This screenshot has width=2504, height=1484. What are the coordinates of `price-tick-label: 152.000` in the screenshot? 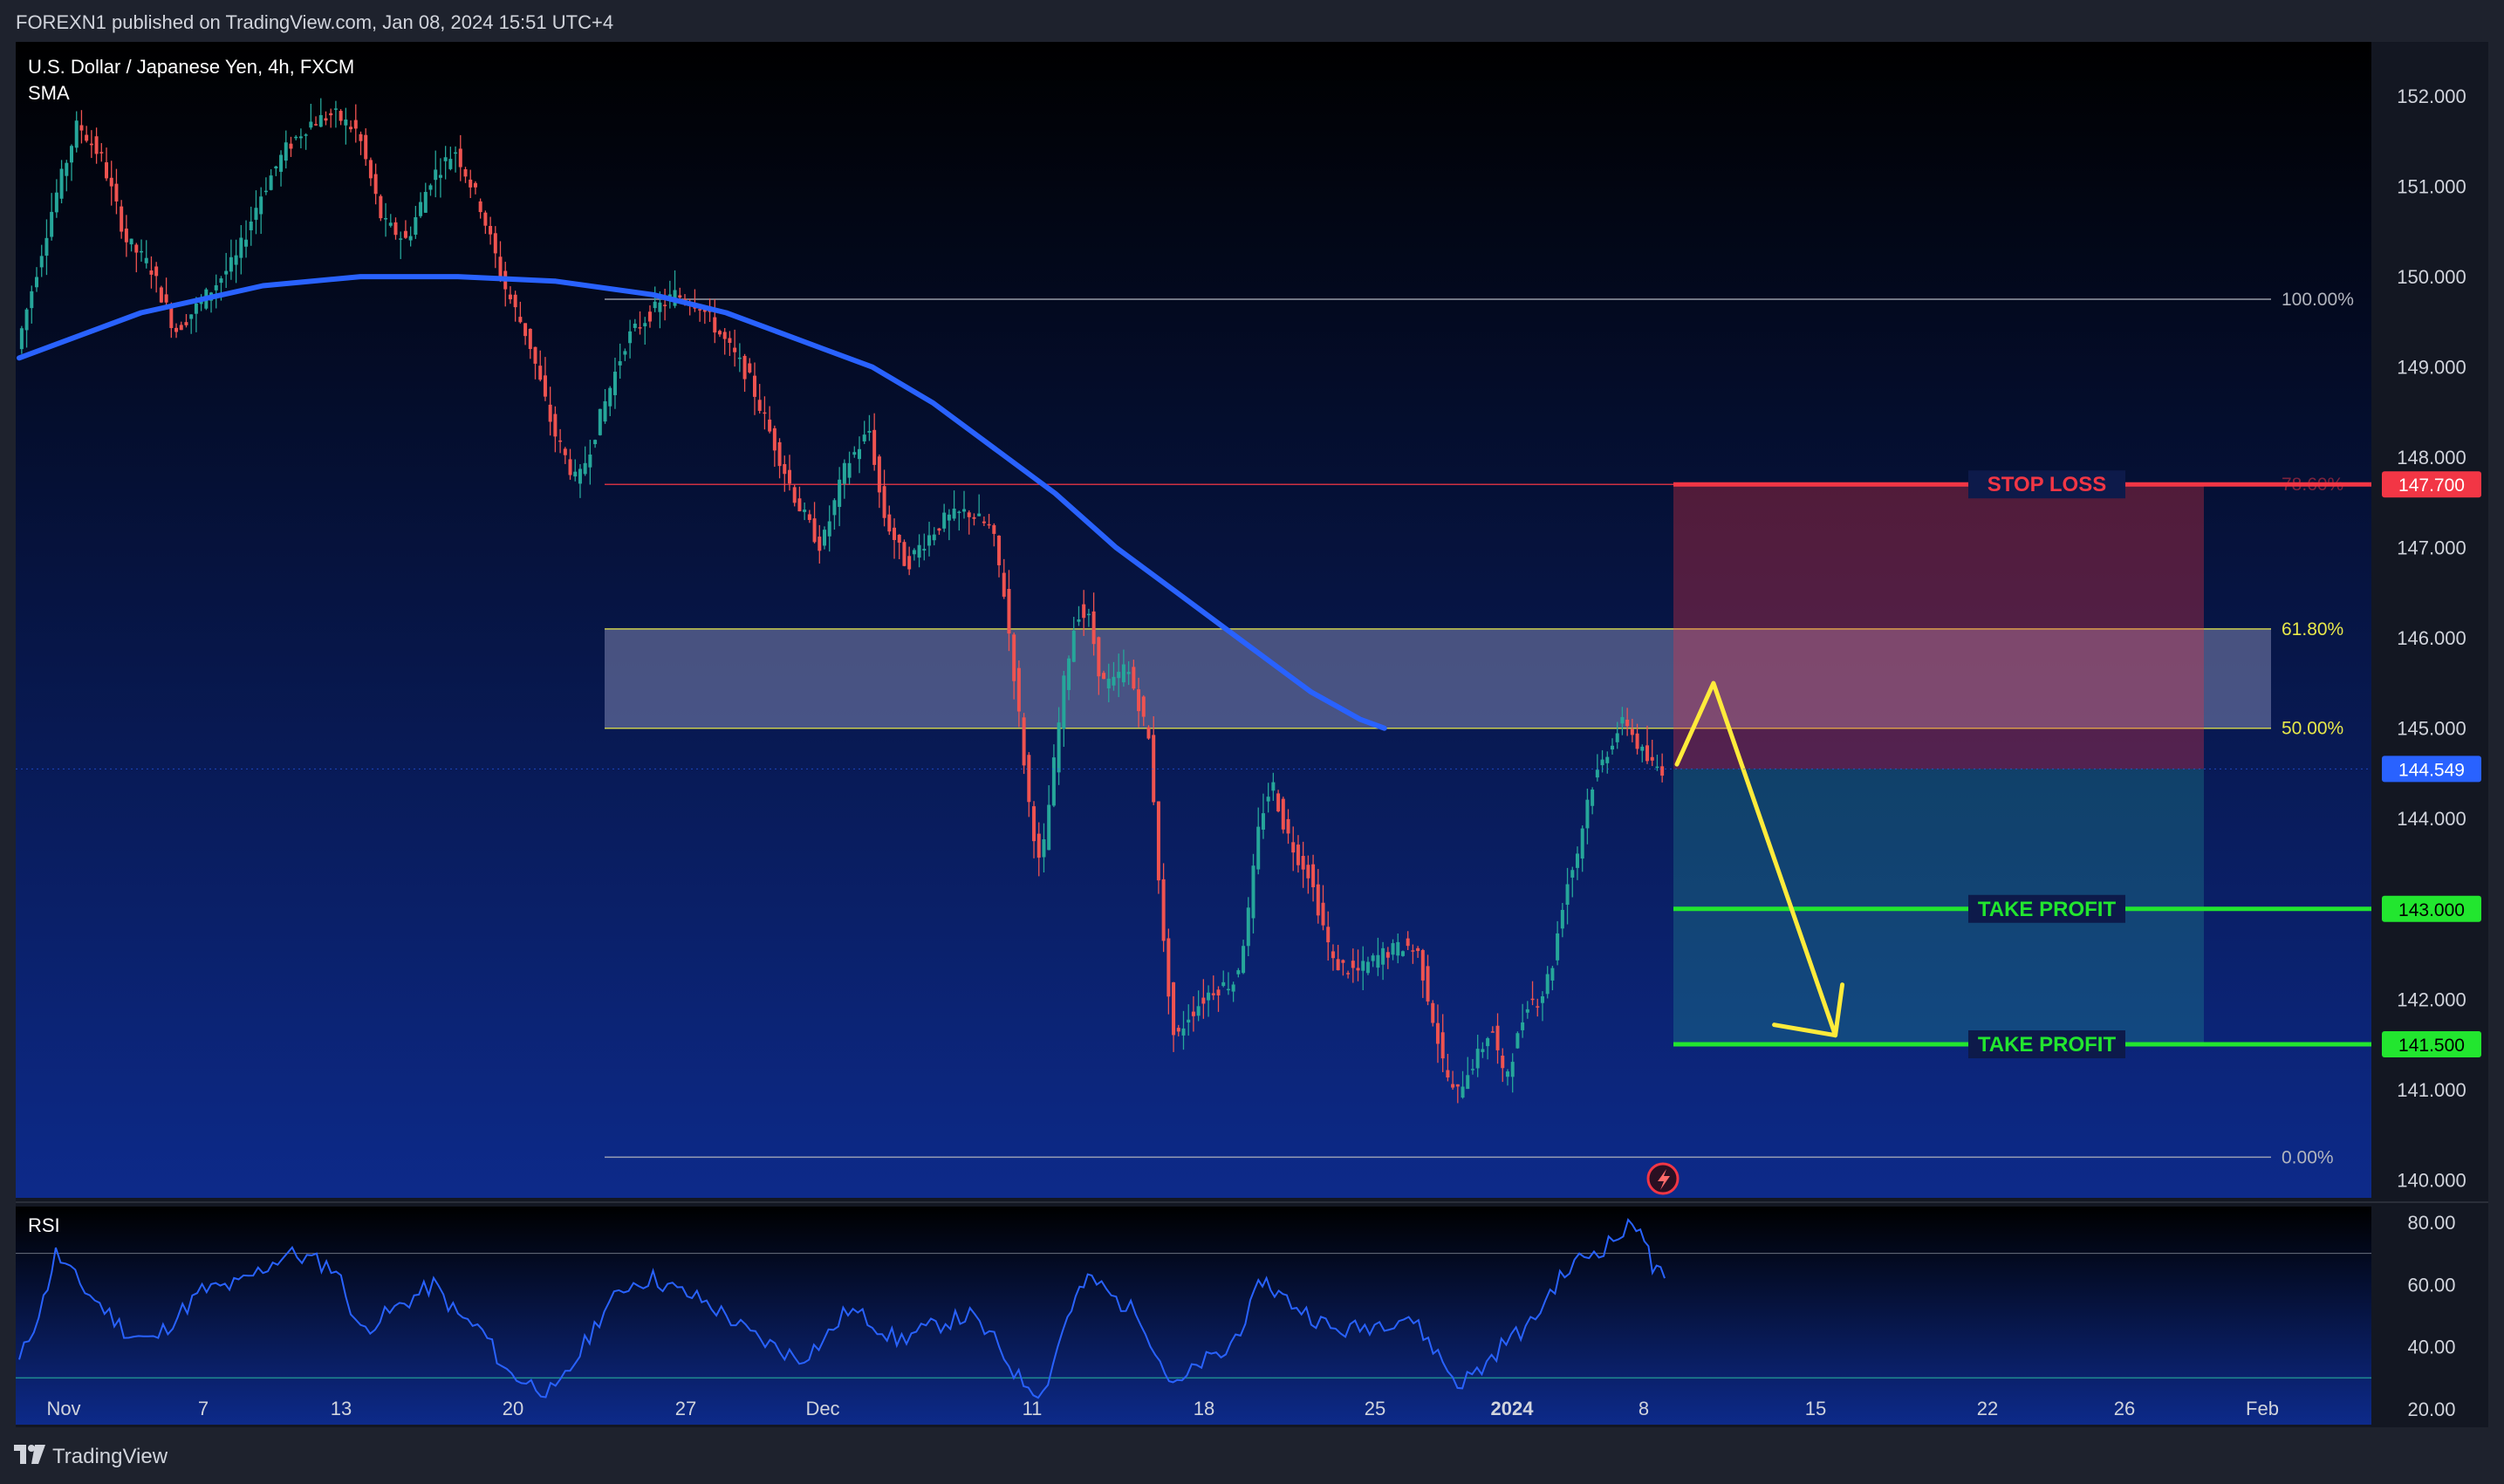 It's located at (2431, 96).